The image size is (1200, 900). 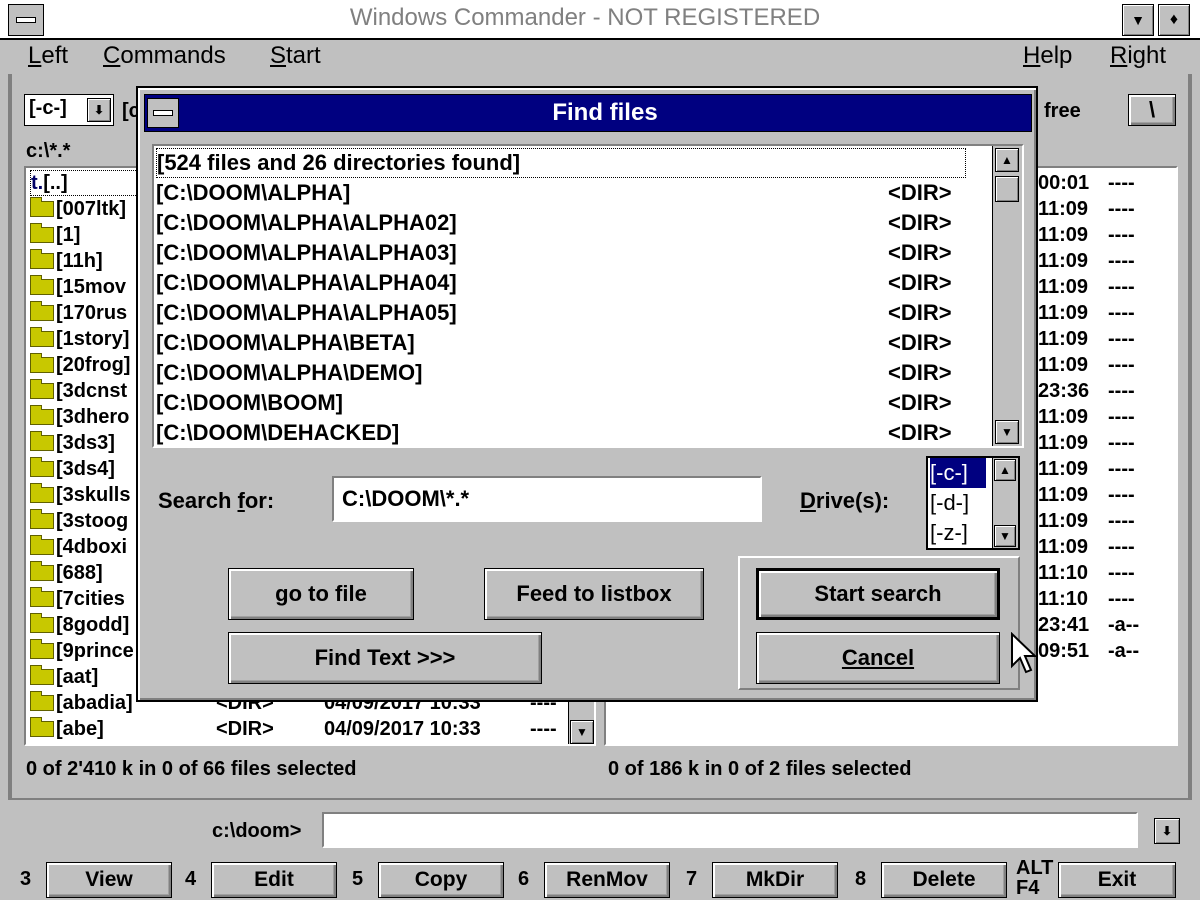 What do you see at coordinates (1007, 189) in the screenshot?
I see `results-scroll-thumb` at bounding box center [1007, 189].